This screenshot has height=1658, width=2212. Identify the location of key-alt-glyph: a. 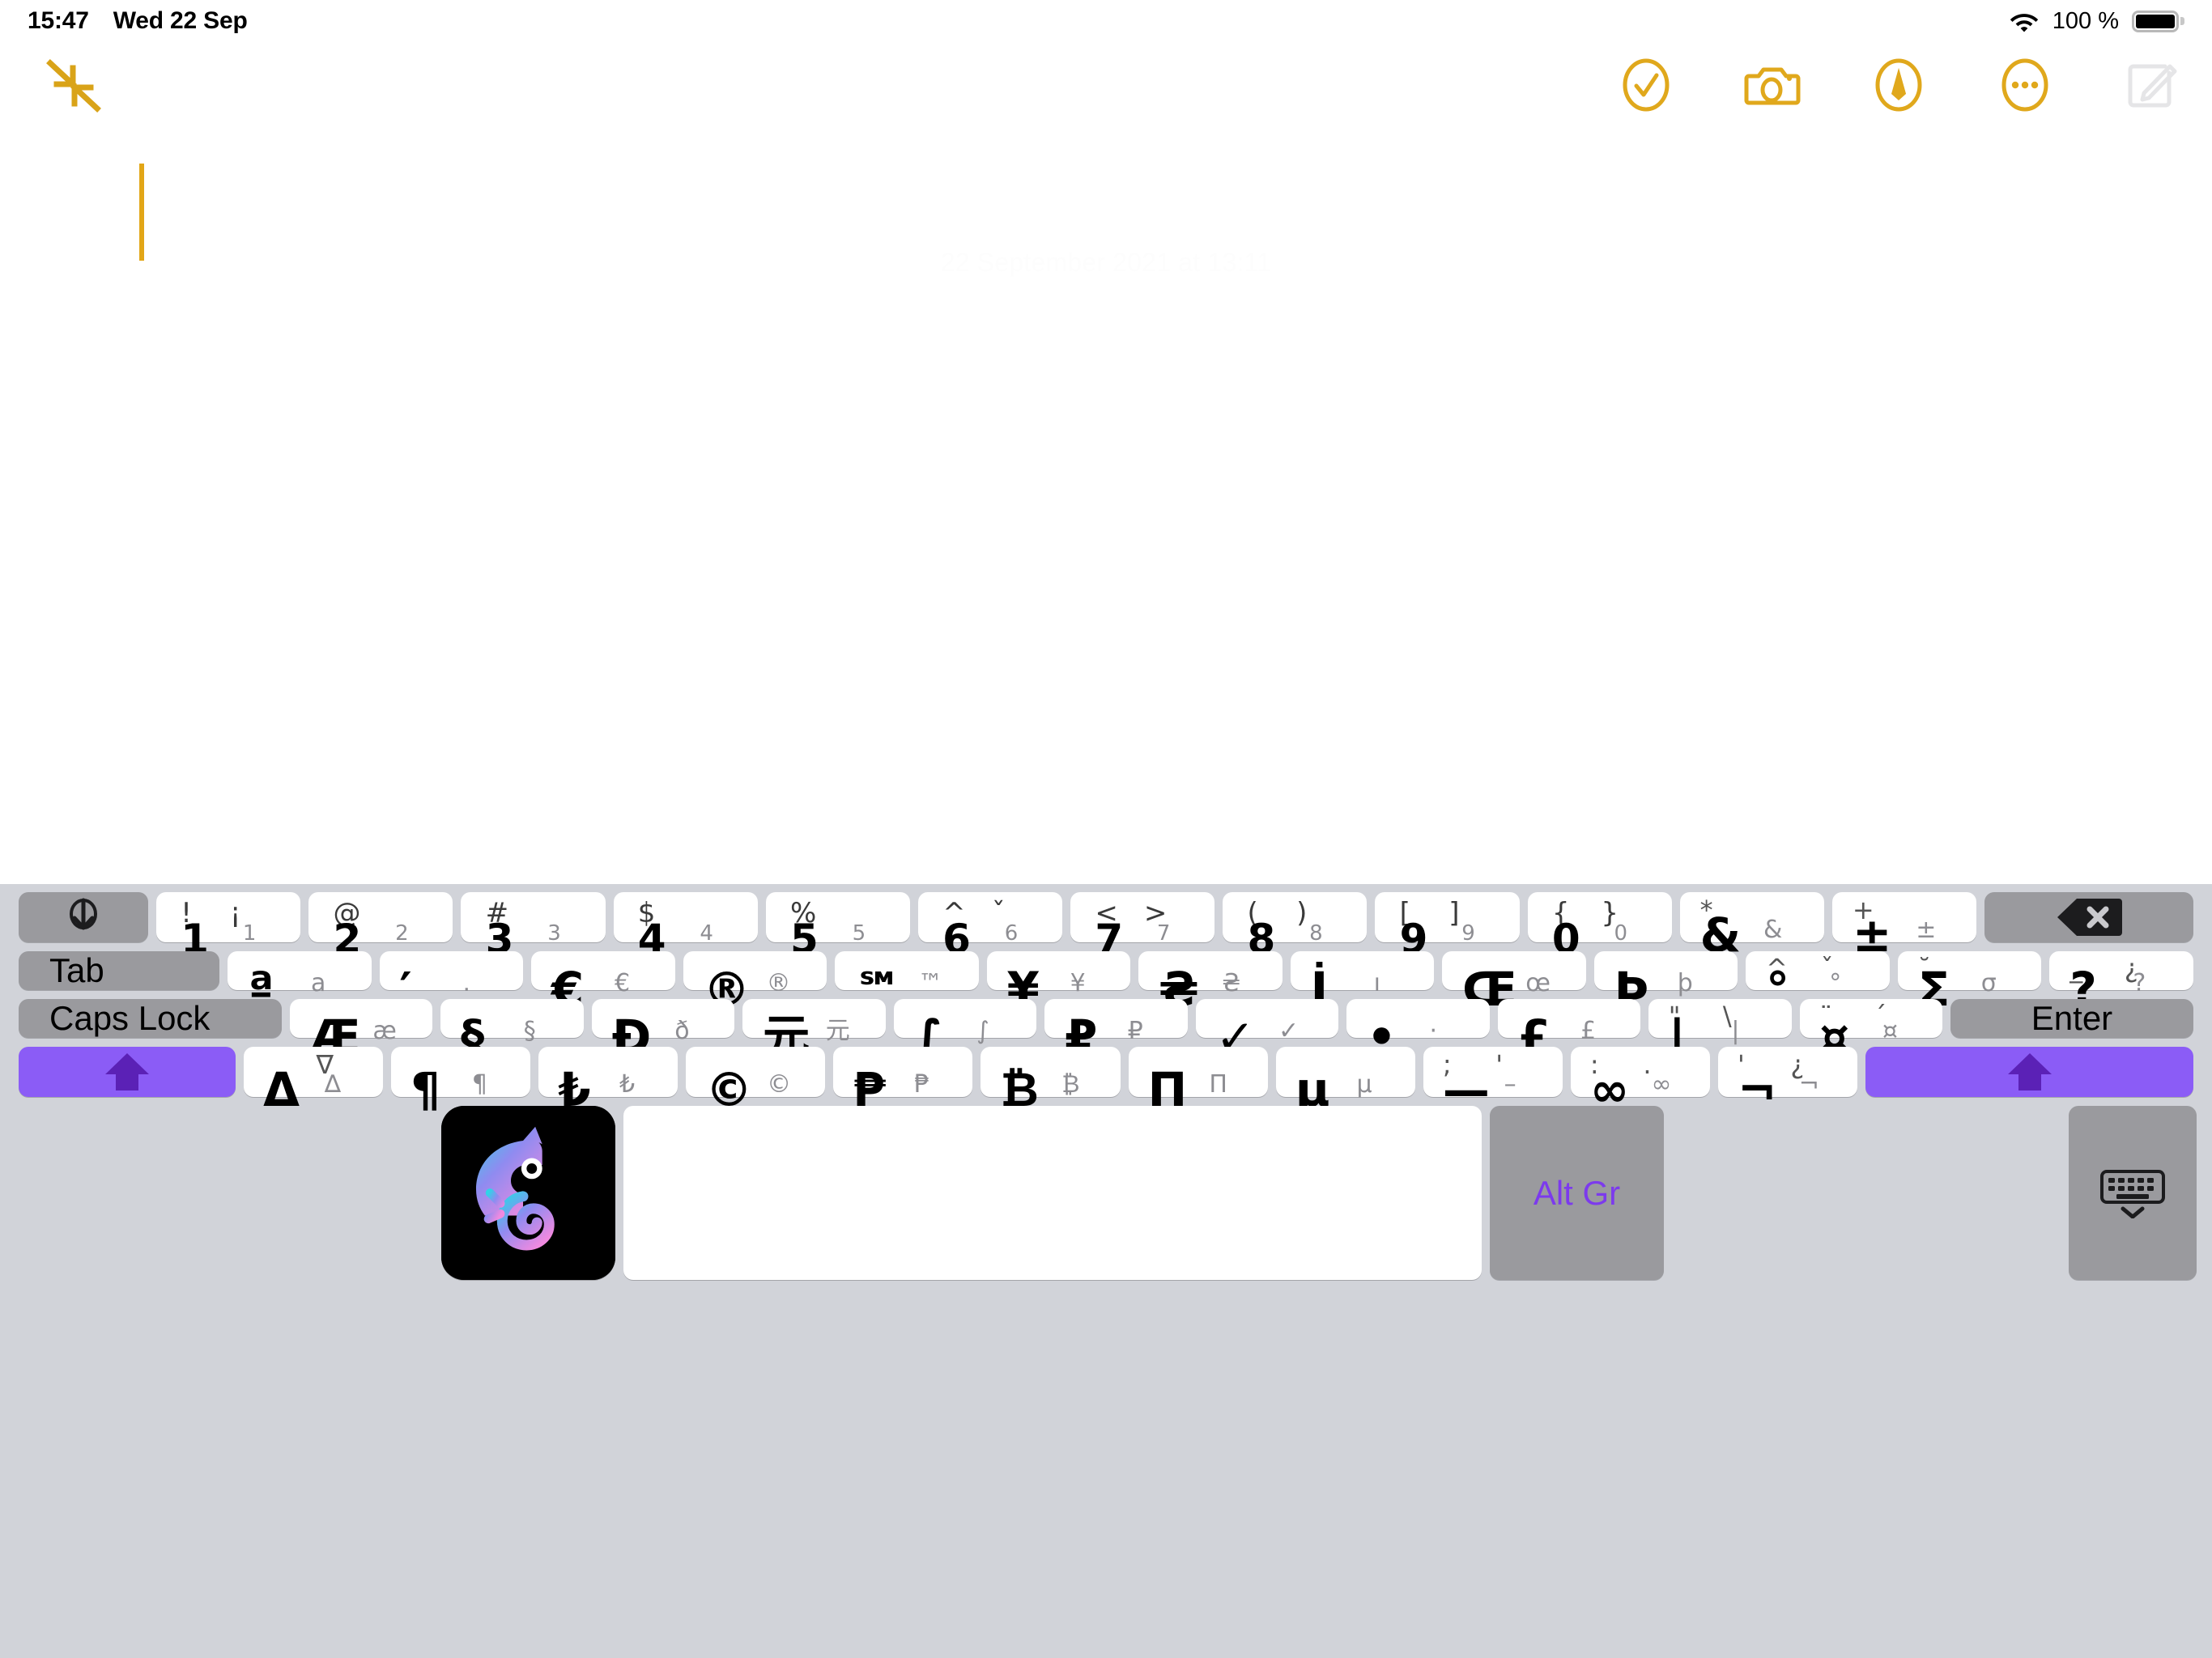
(318, 982).